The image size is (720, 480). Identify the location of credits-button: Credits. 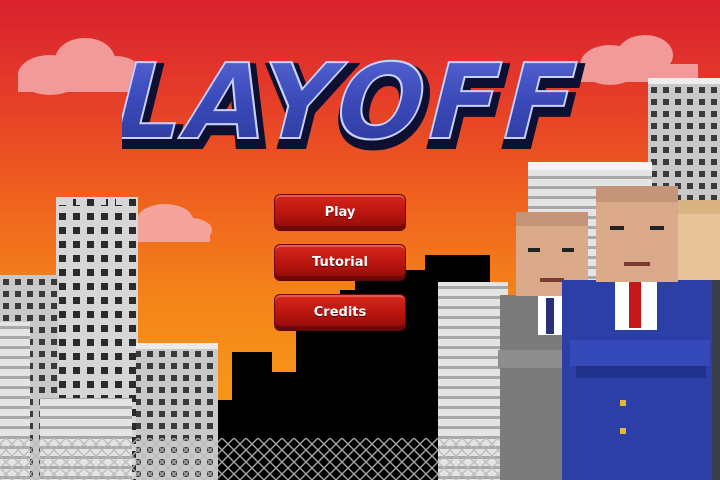
(340, 312).